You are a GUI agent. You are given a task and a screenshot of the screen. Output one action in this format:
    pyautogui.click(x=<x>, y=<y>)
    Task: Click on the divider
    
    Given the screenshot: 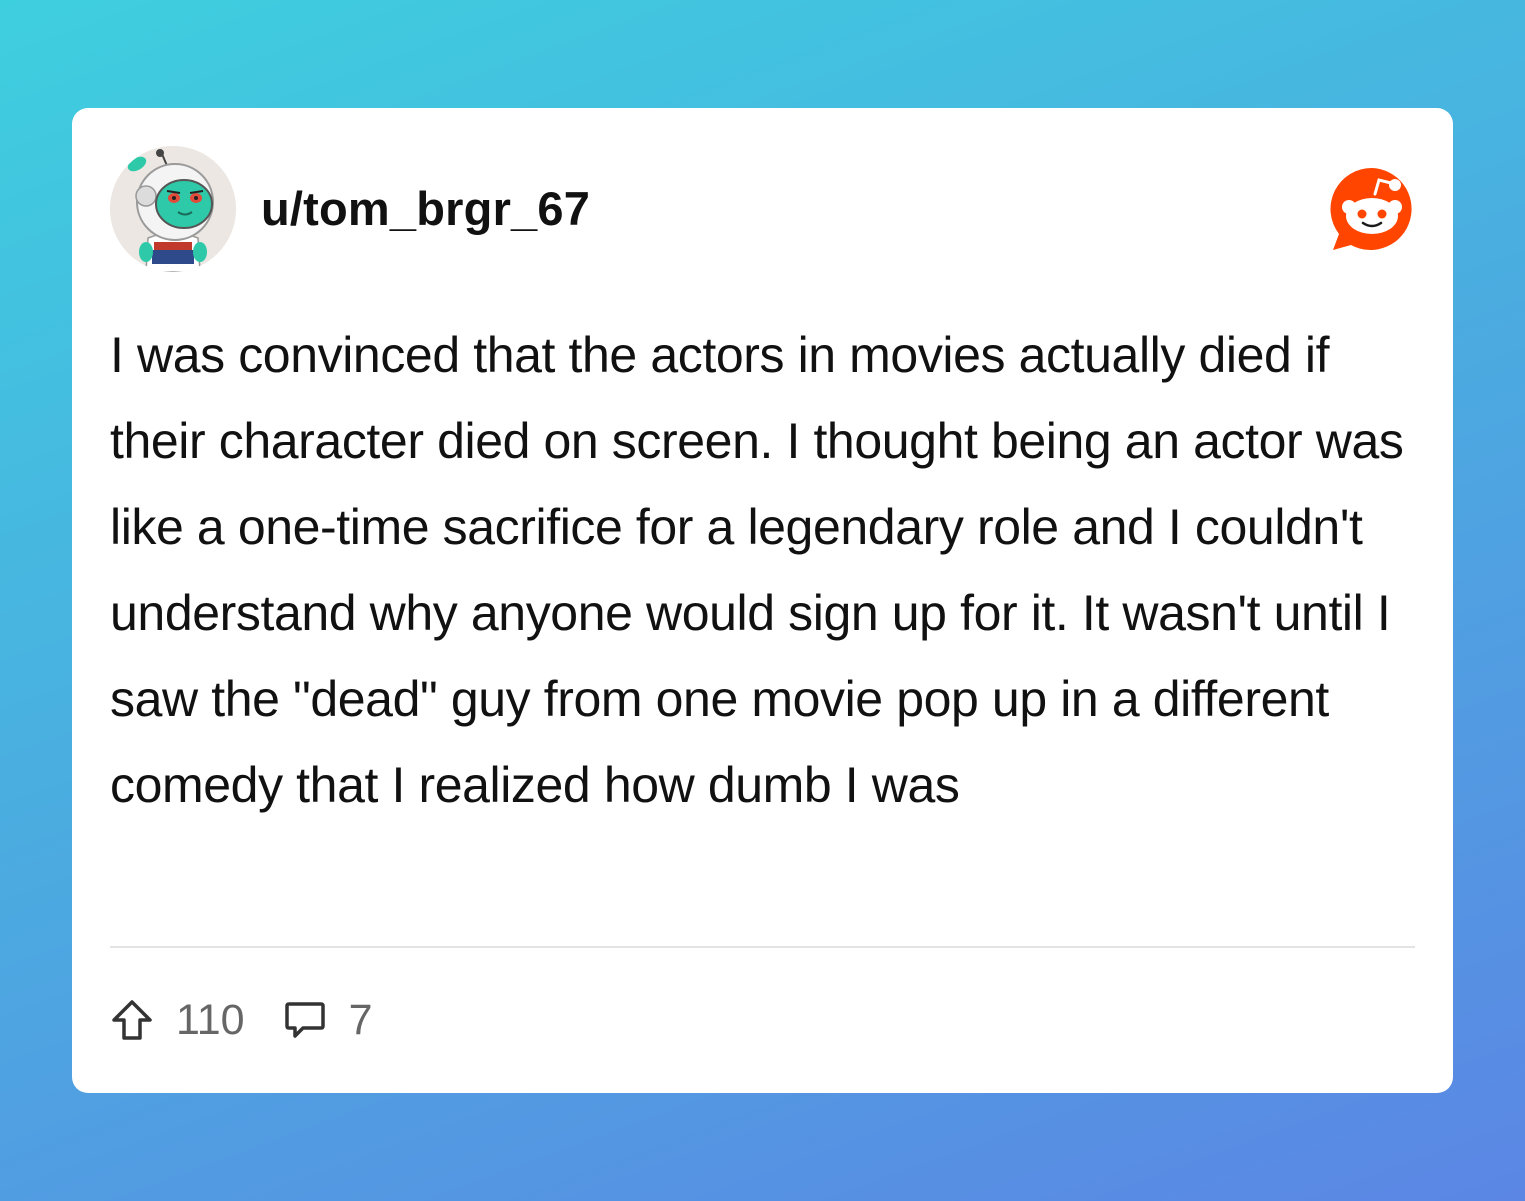 What is the action you would take?
    pyautogui.click(x=762, y=947)
    